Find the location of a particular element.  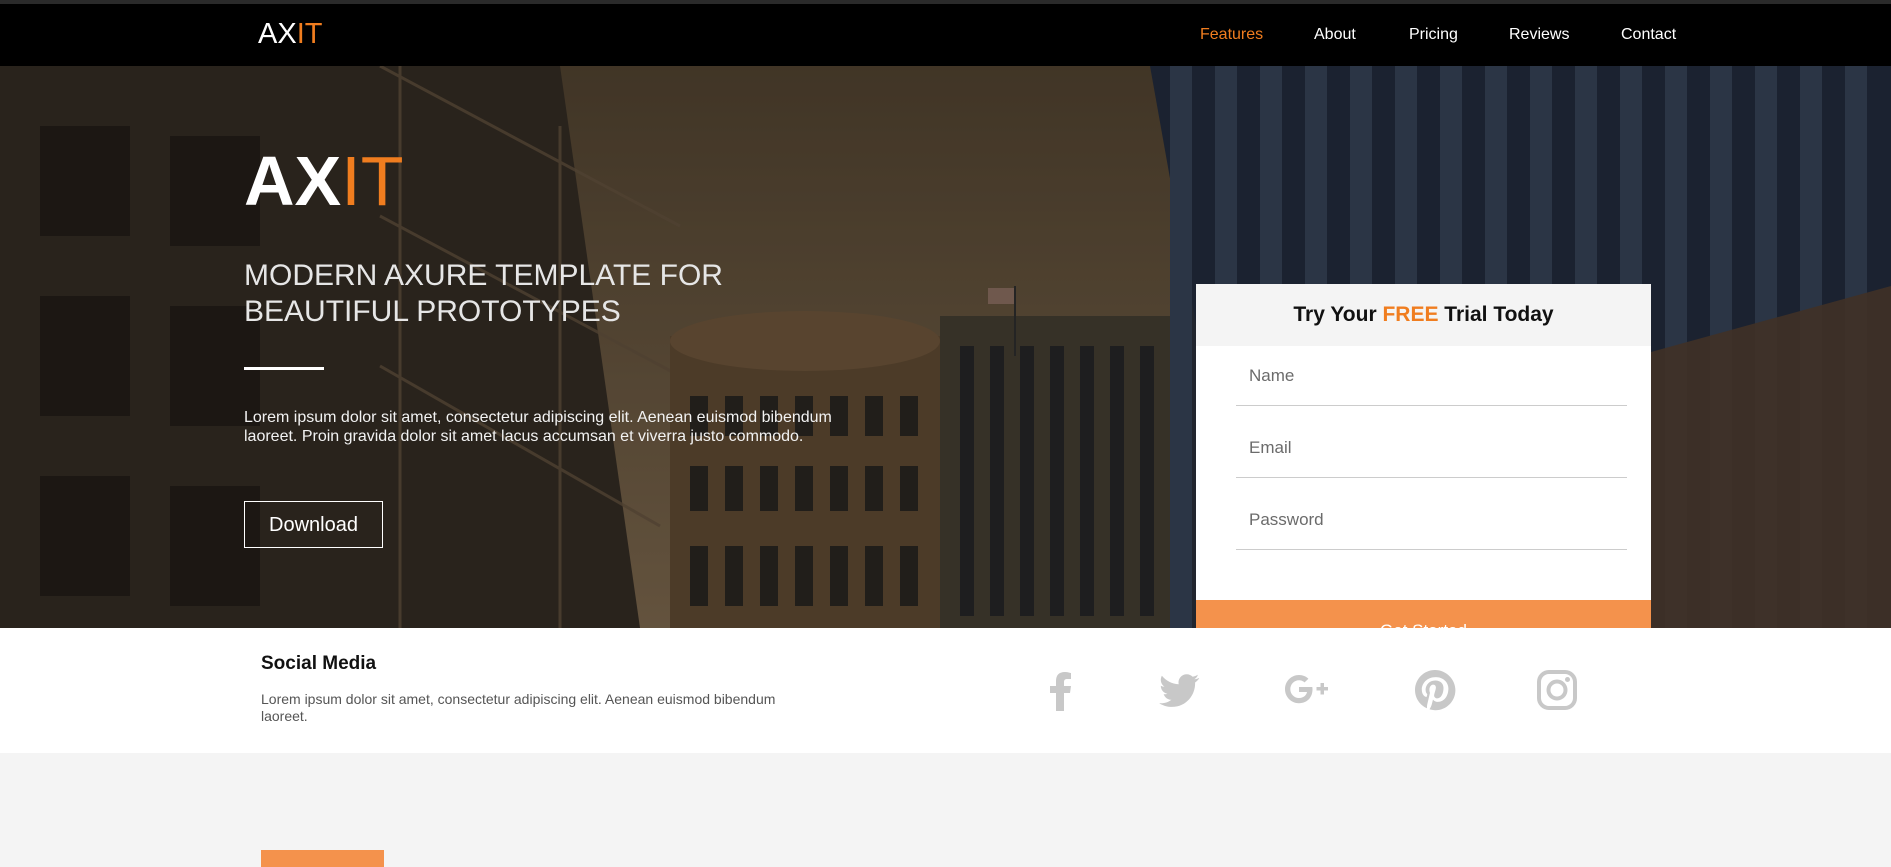

nav-link-features: Features is located at coordinates (1231, 35).